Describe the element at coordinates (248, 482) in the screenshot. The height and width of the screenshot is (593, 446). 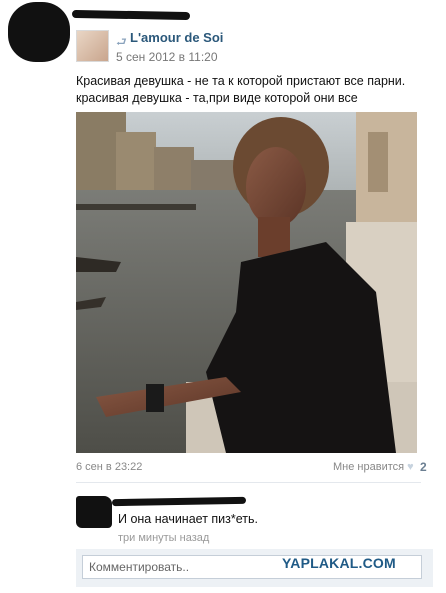
I see `divider` at that location.